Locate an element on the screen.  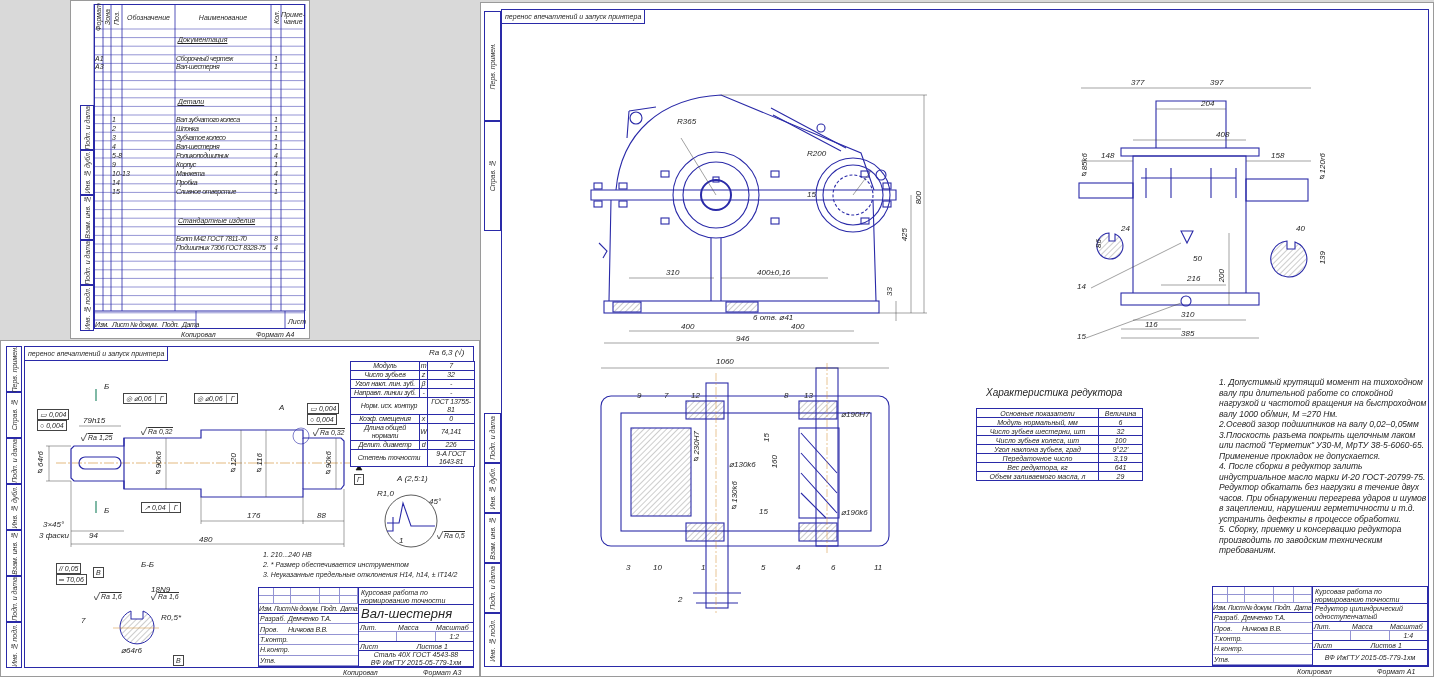
dimension-label: 3 фаски is located at coordinates (54, 536).